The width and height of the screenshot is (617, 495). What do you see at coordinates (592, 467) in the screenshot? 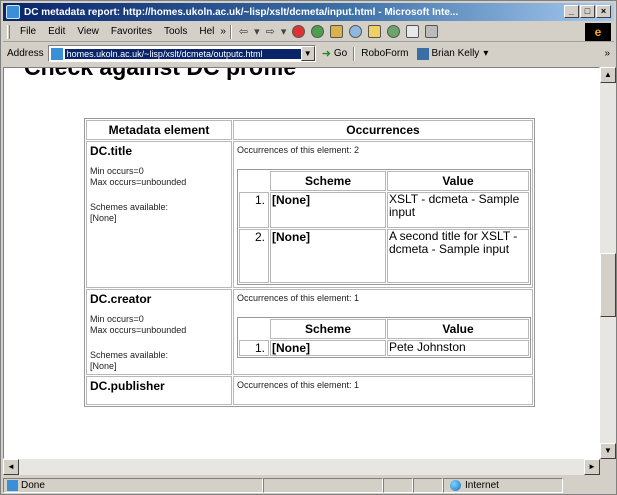
I see `scroll-right-button: ►` at bounding box center [592, 467].